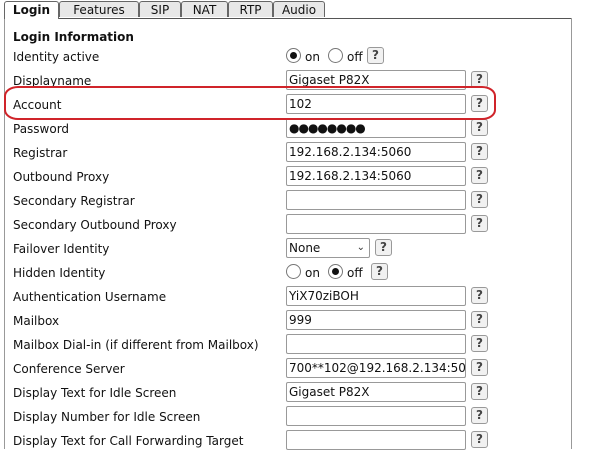 Image resolution: width=600 pixels, height=454 pixels. I want to click on identity-active-off-label: off, so click(355, 57).